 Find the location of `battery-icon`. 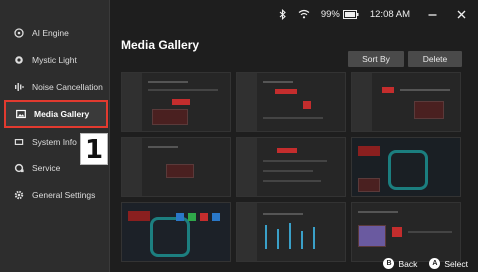

battery-icon is located at coordinates (350, 14).